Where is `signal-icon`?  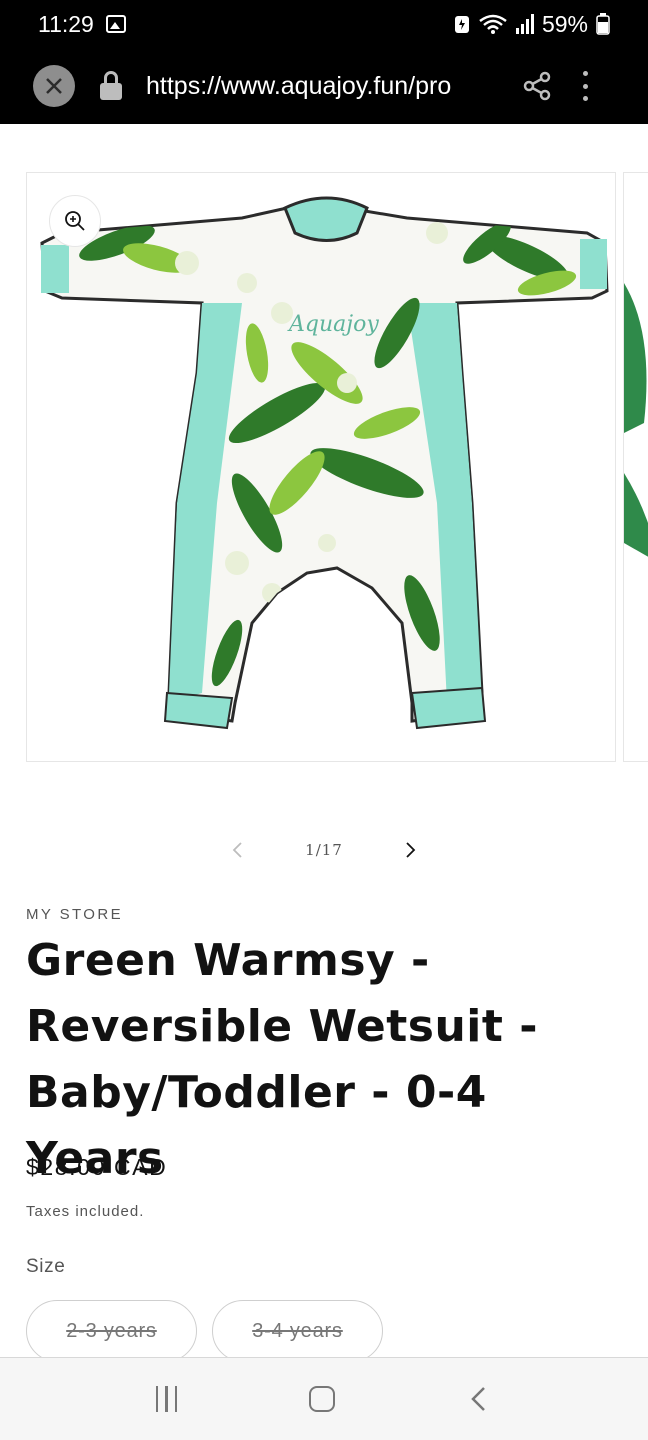 signal-icon is located at coordinates (524, 24).